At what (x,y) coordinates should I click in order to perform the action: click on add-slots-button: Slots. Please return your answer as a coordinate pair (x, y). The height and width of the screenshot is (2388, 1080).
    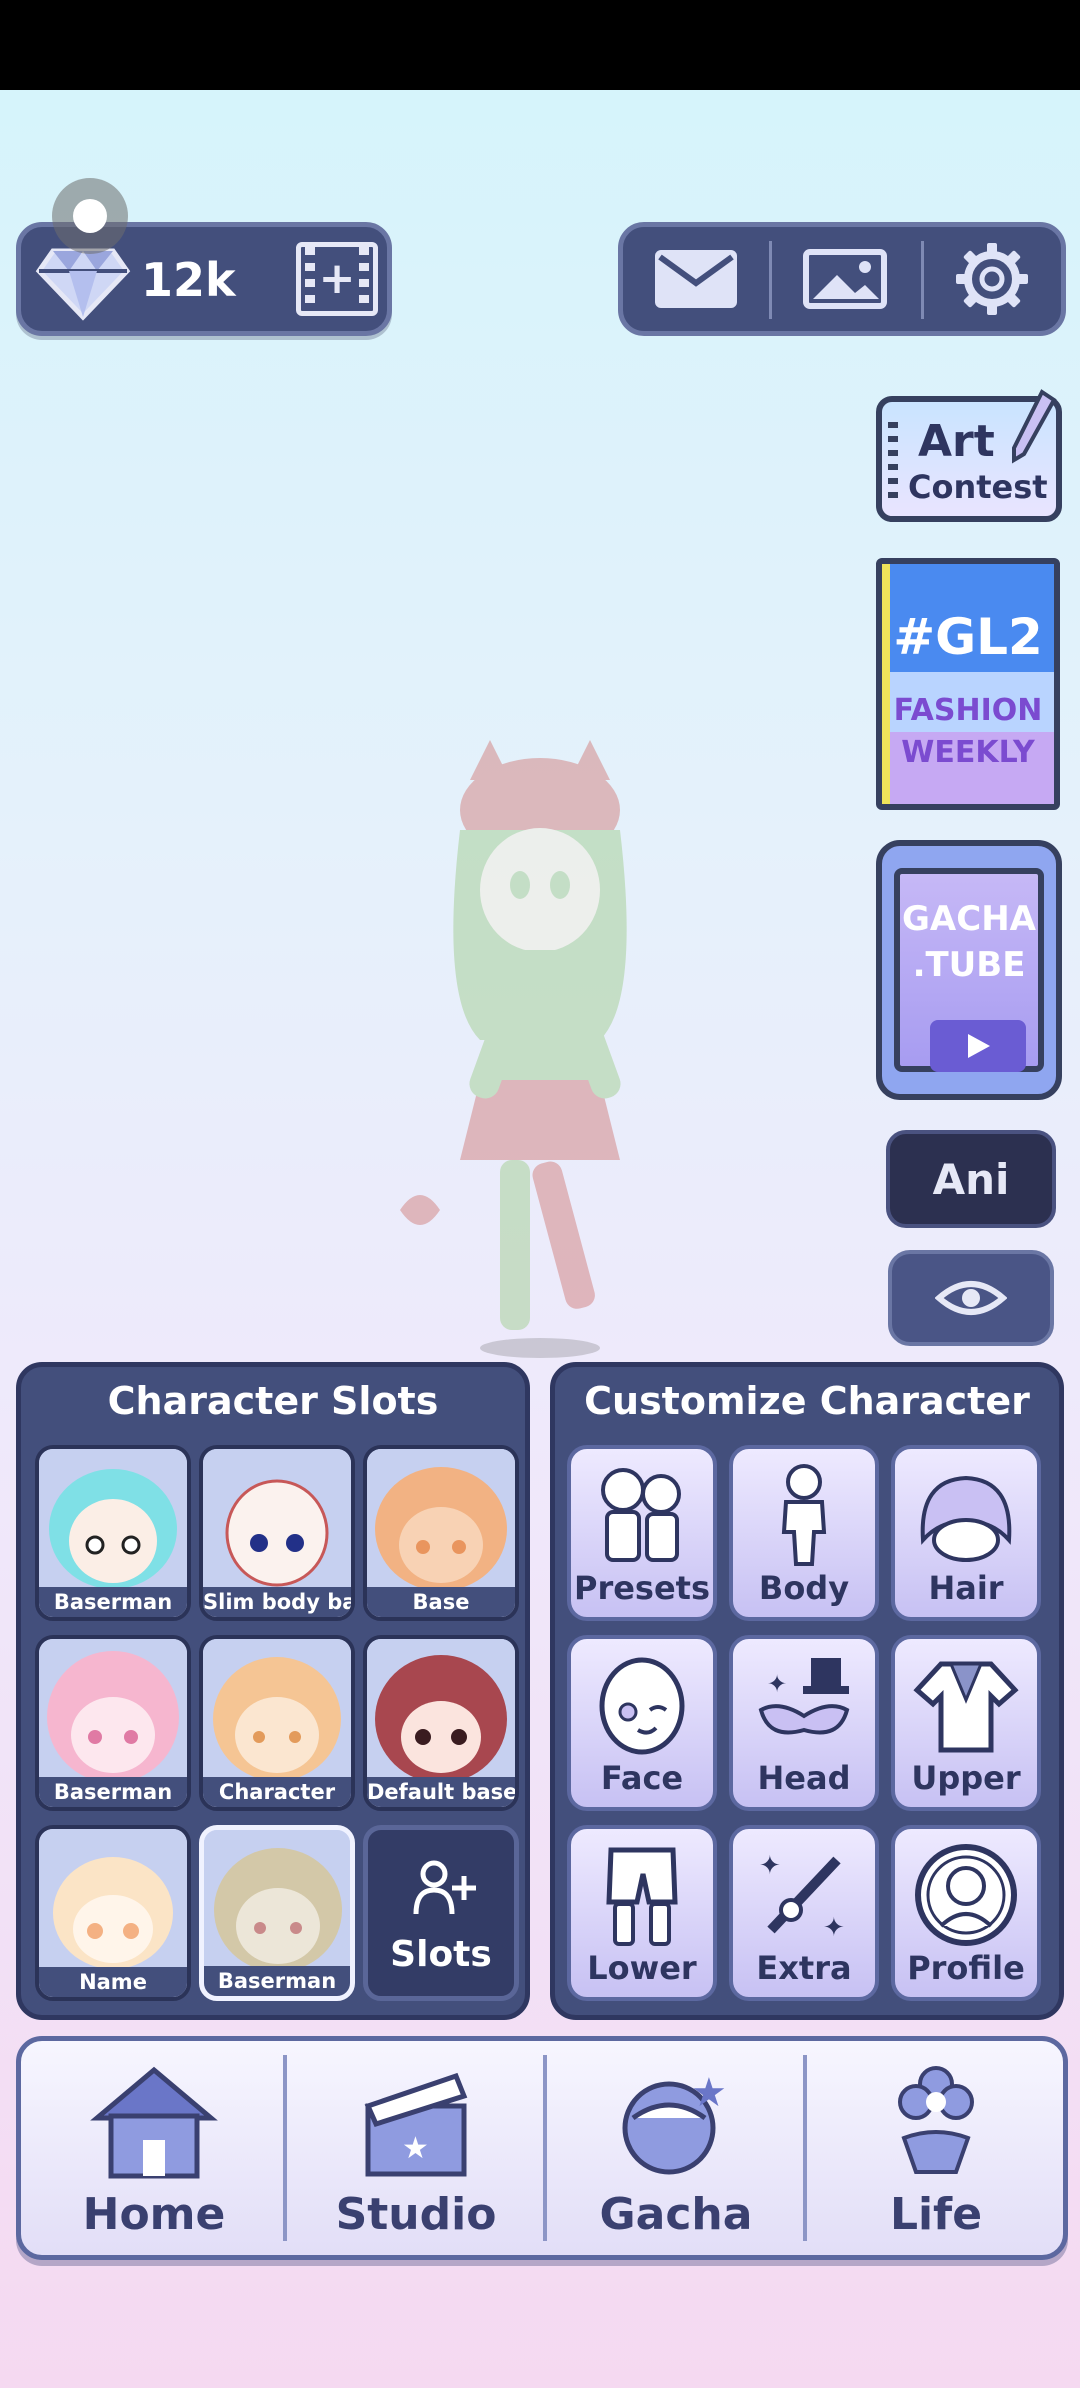
    Looking at the image, I should click on (441, 1913).